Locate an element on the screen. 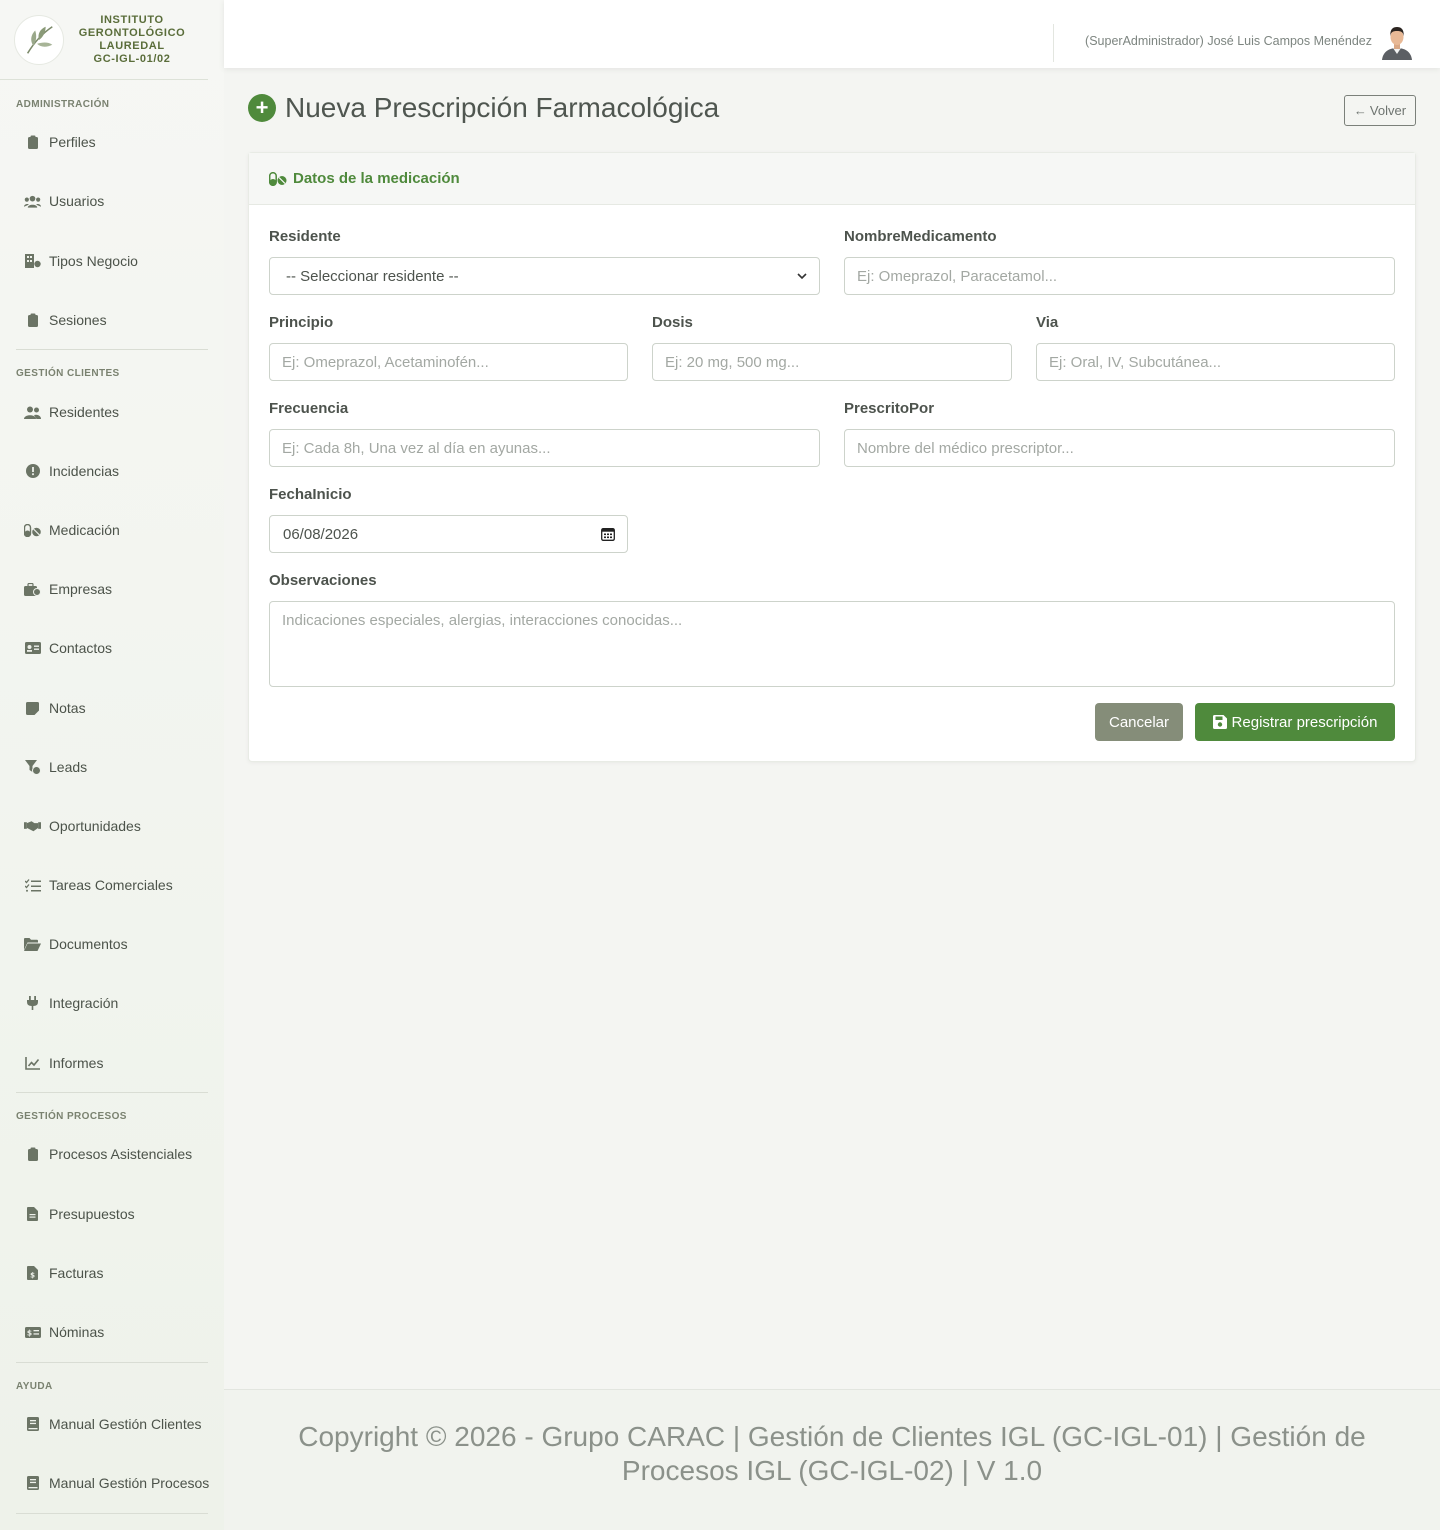  topbar-divider is located at coordinates (1053, 43).